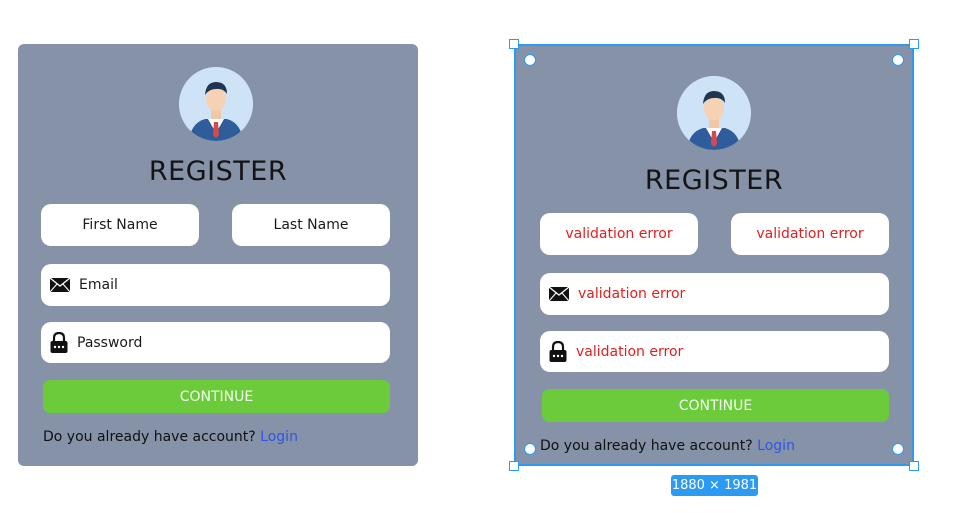  Describe the element at coordinates (898, 60) in the screenshot. I see `corner-radius-handle-top-right` at that location.